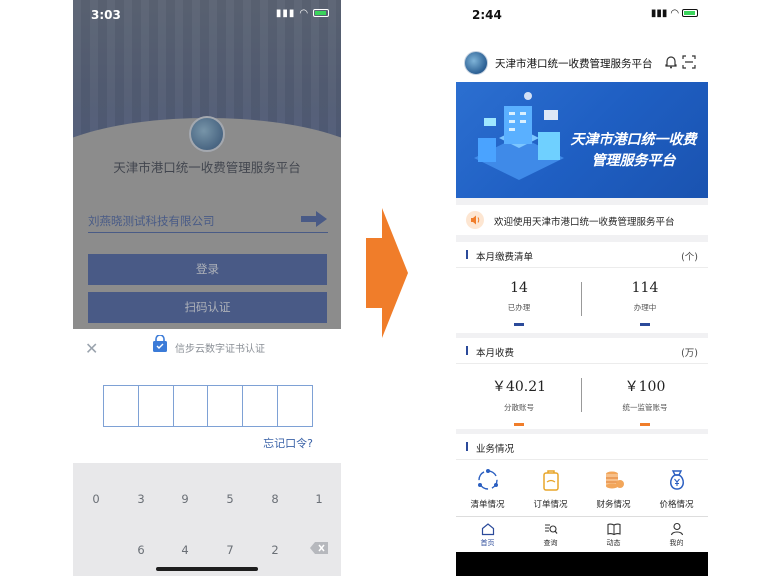  Describe the element at coordinates (582, 564) in the screenshot. I see `home-indicator-area` at that location.